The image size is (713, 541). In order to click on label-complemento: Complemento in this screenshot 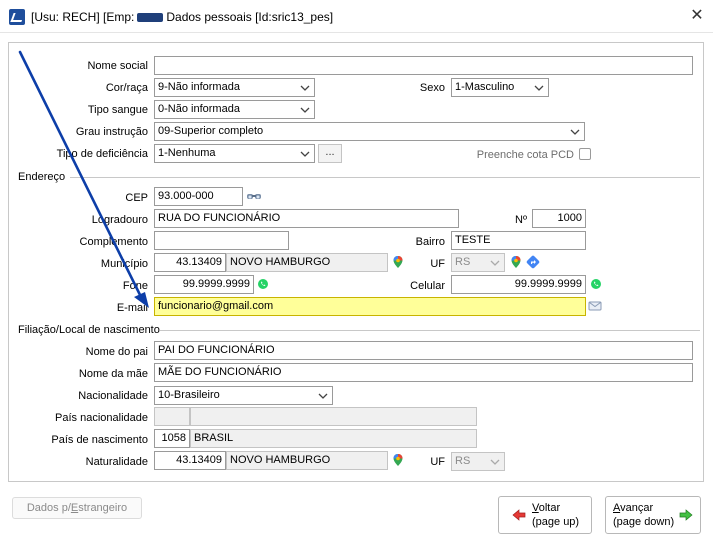, I will do `click(113, 242)`.